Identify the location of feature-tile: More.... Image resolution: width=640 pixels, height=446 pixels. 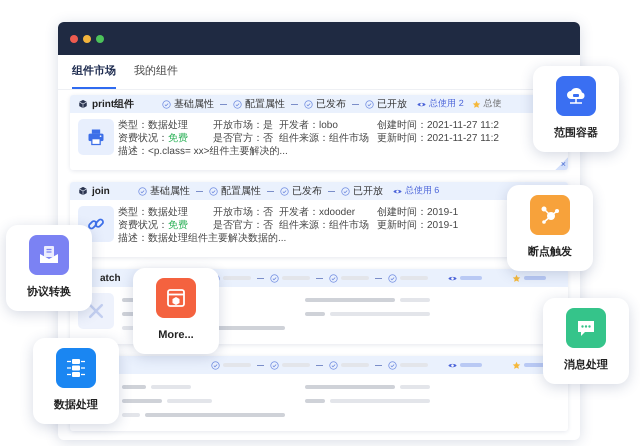
(176, 311).